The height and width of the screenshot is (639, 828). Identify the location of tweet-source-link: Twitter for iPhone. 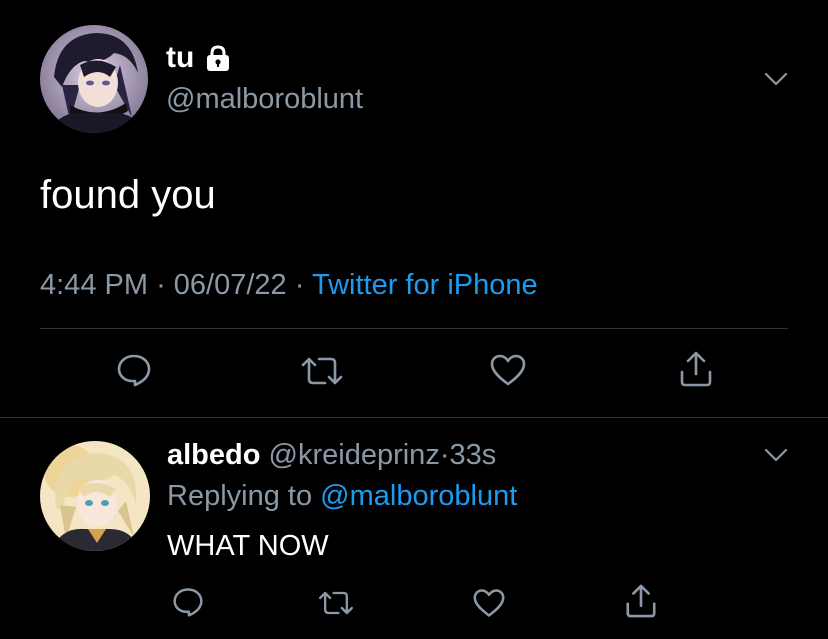
(425, 285).